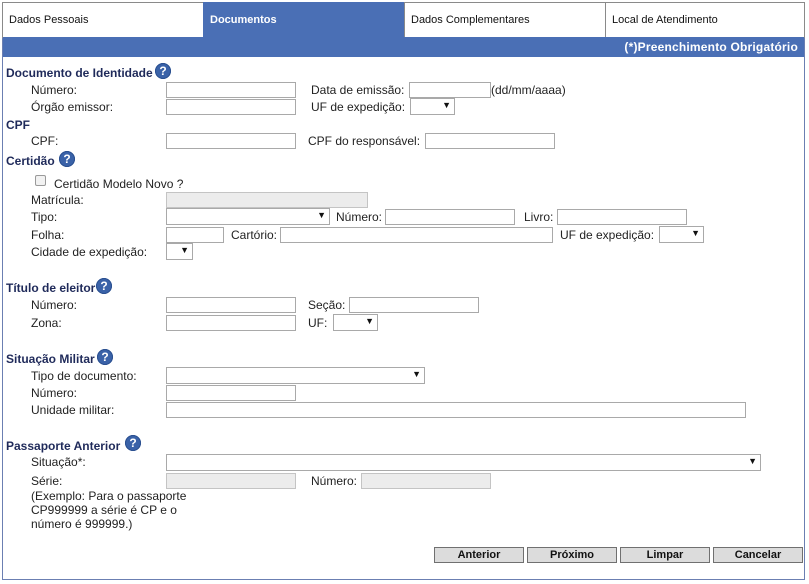 This screenshot has width=809, height=584. What do you see at coordinates (30, 161) in the screenshot?
I see `section-title-certidao: Certidão` at bounding box center [30, 161].